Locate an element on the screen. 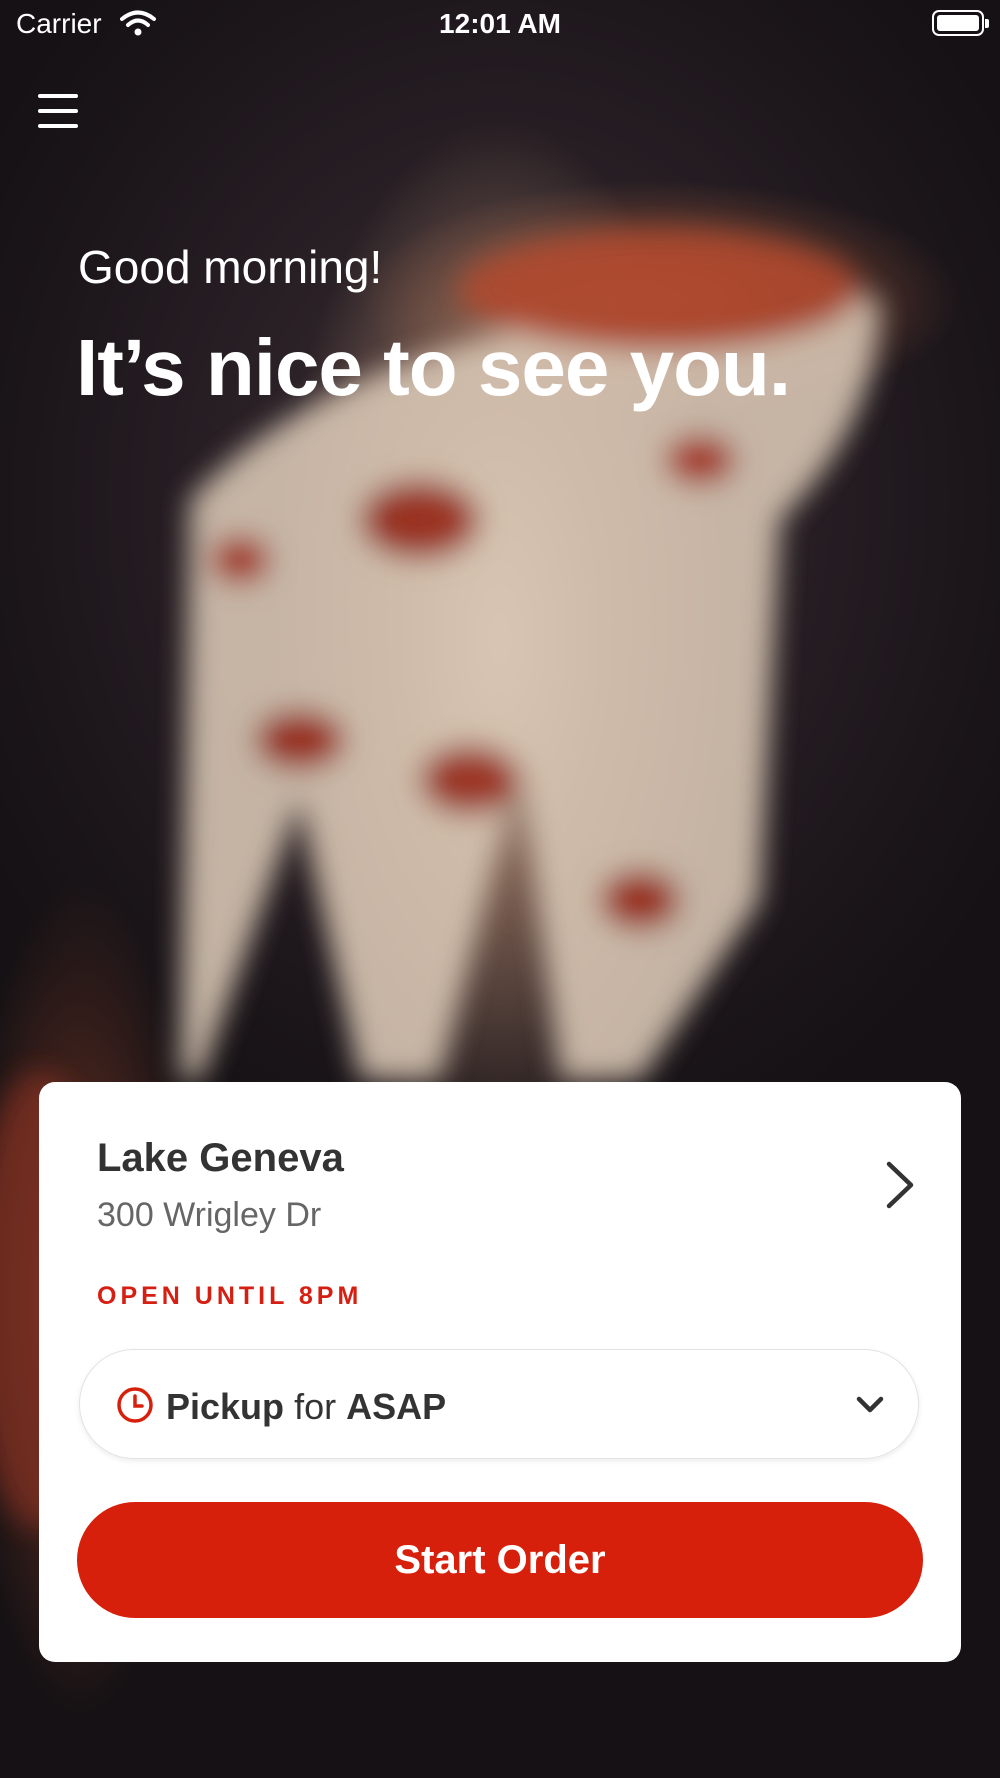 The image size is (1000, 1778). hamburger-menu-icon is located at coordinates (58, 112).